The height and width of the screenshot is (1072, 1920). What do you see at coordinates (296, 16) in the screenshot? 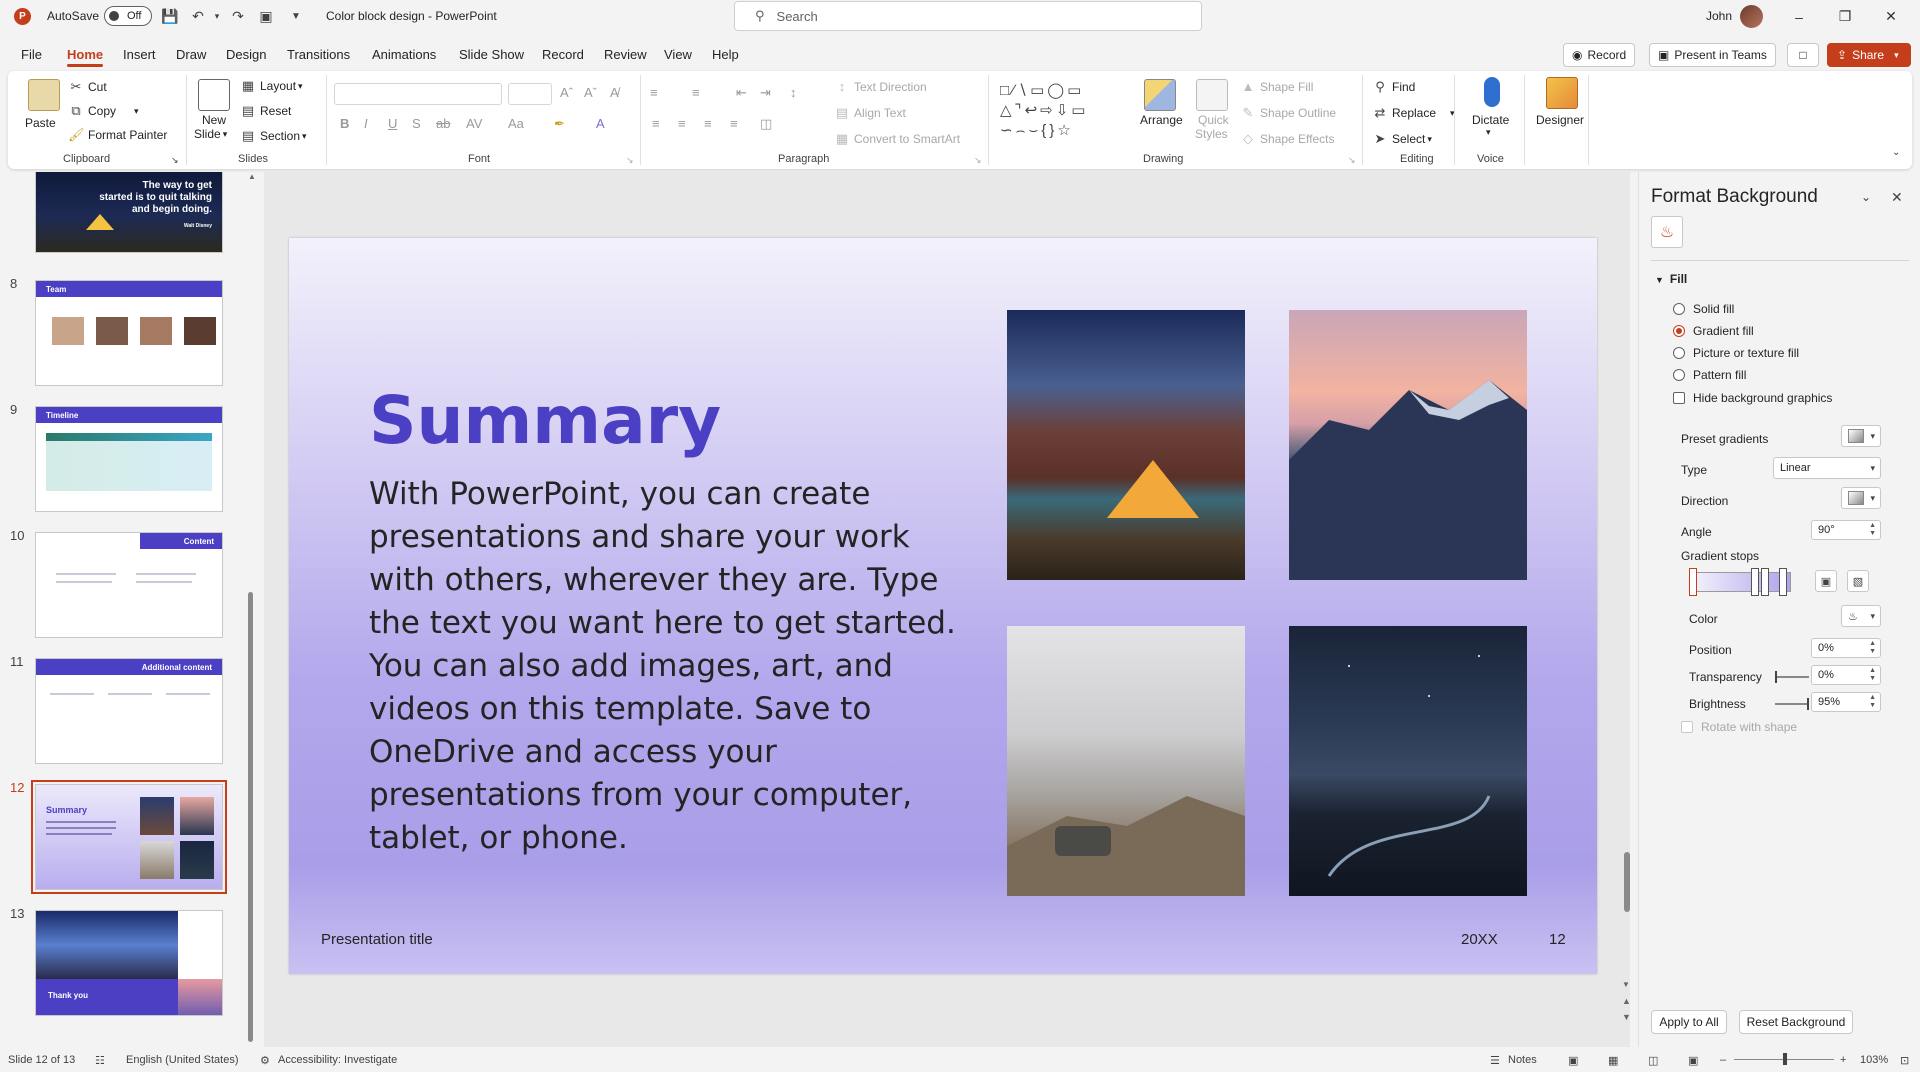
I see `customize-qat-icon: ▼` at bounding box center [296, 16].